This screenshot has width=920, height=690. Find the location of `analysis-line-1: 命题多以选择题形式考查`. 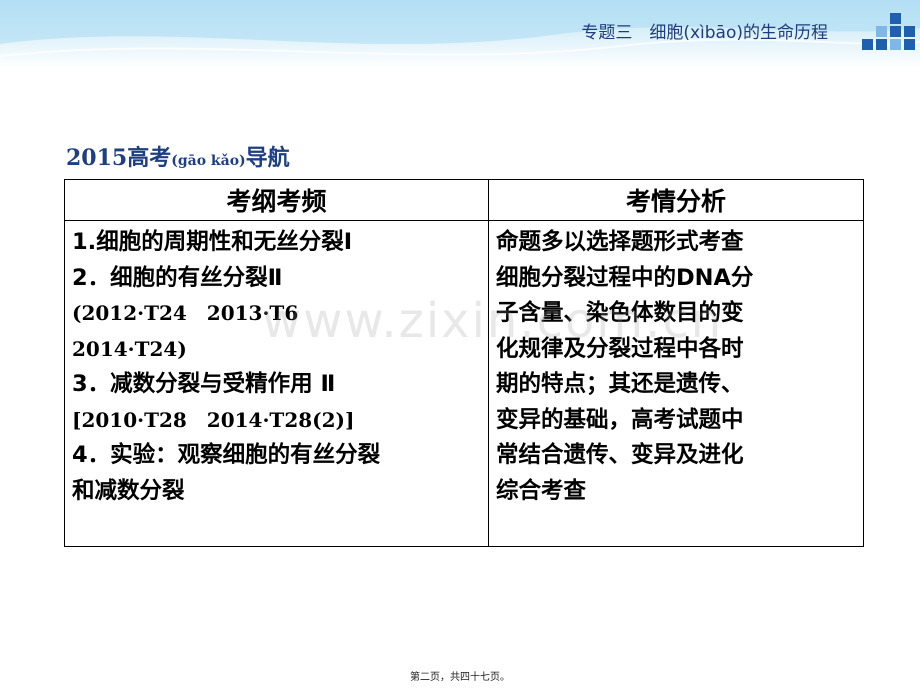

analysis-line-1: 命题多以选择题形式考查 is located at coordinates (620, 242).